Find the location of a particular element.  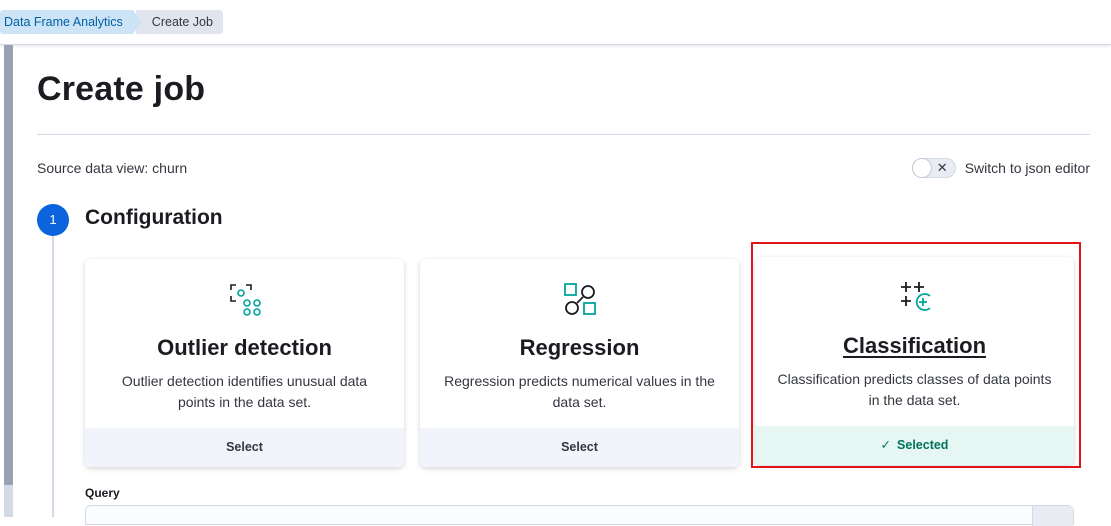

page-title: Create job is located at coordinates (121, 89).